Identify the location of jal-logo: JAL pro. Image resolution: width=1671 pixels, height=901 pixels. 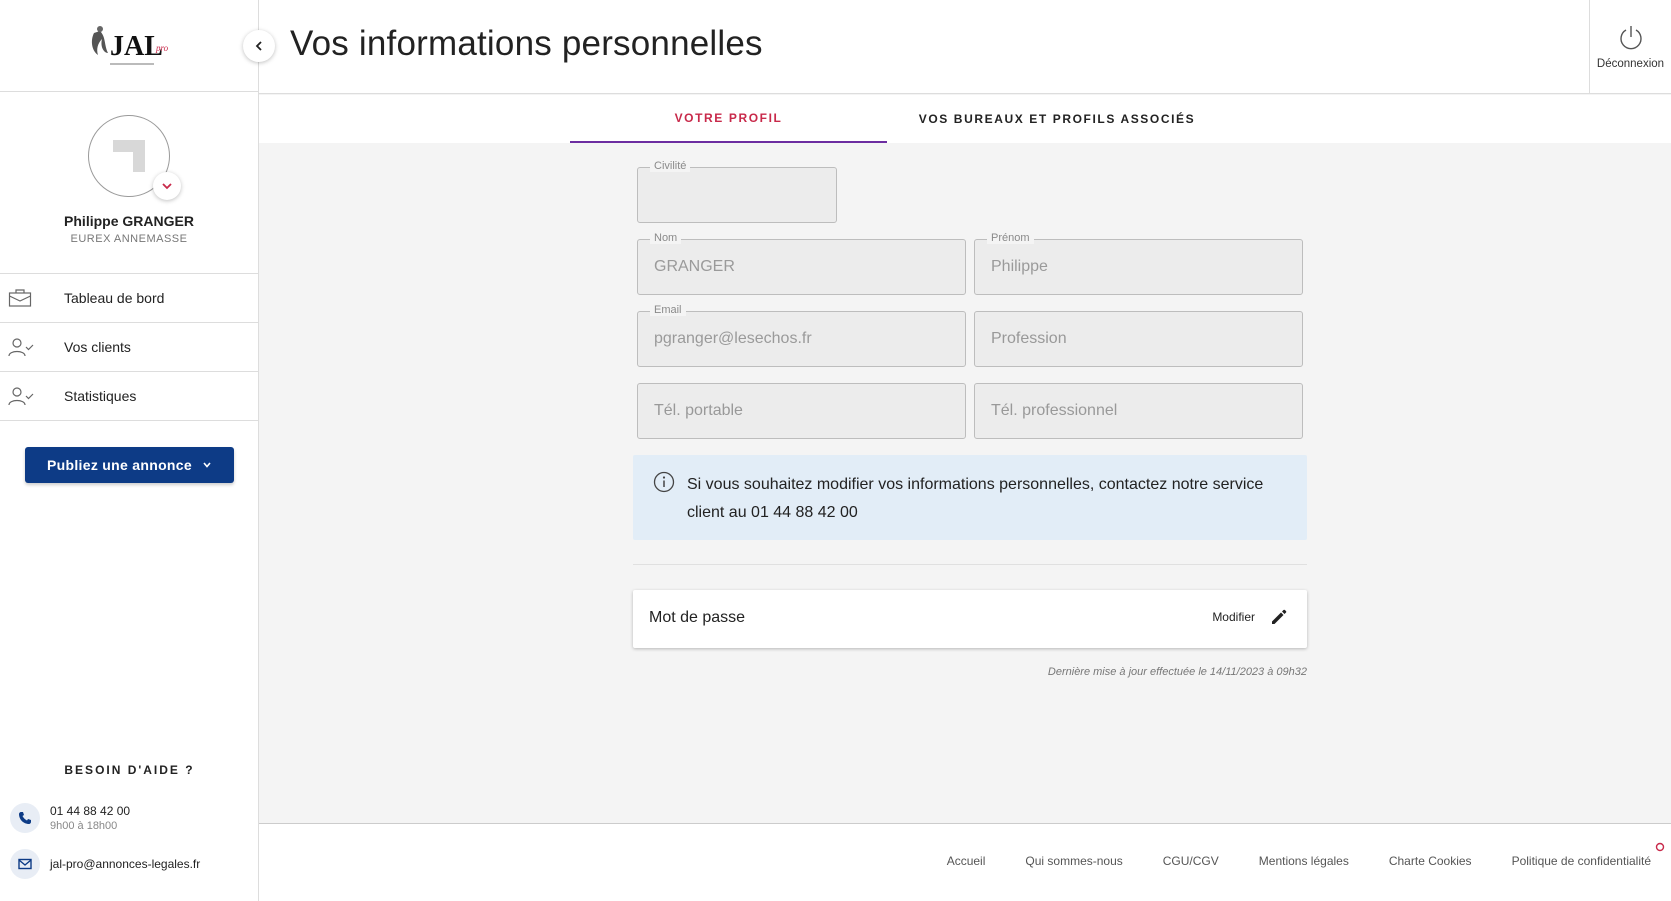
(129, 46).